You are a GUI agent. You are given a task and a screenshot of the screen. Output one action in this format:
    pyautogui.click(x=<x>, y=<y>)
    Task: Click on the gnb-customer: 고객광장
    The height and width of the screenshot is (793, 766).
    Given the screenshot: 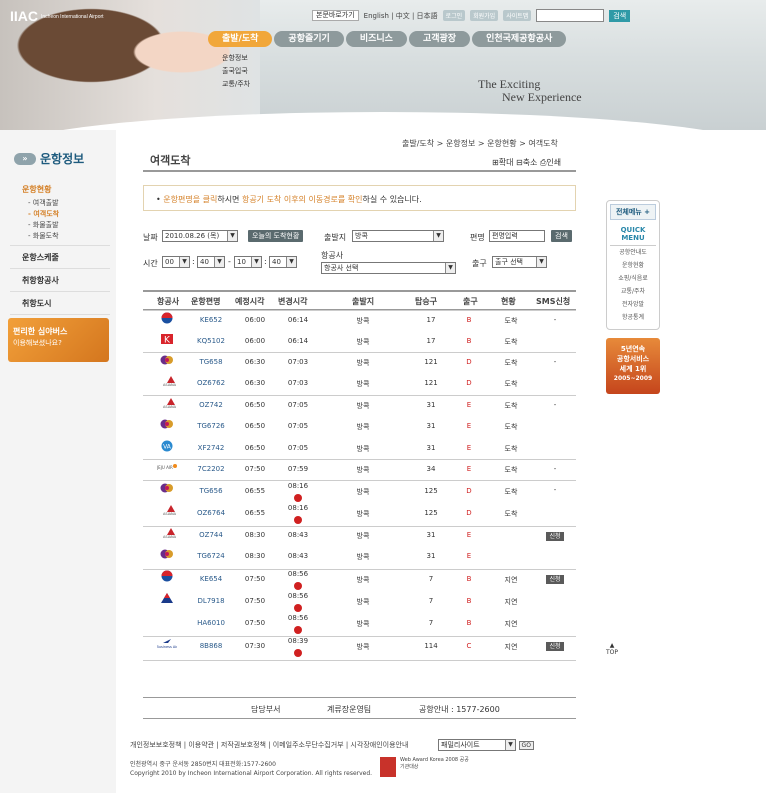 What is the action you would take?
    pyautogui.click(x=439, y=39)
    